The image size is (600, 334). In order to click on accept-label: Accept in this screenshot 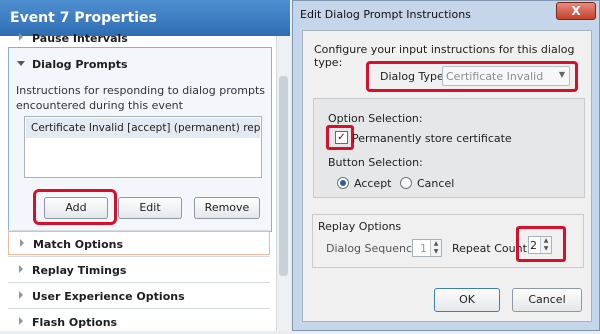, I will do `click(373, 183)`.